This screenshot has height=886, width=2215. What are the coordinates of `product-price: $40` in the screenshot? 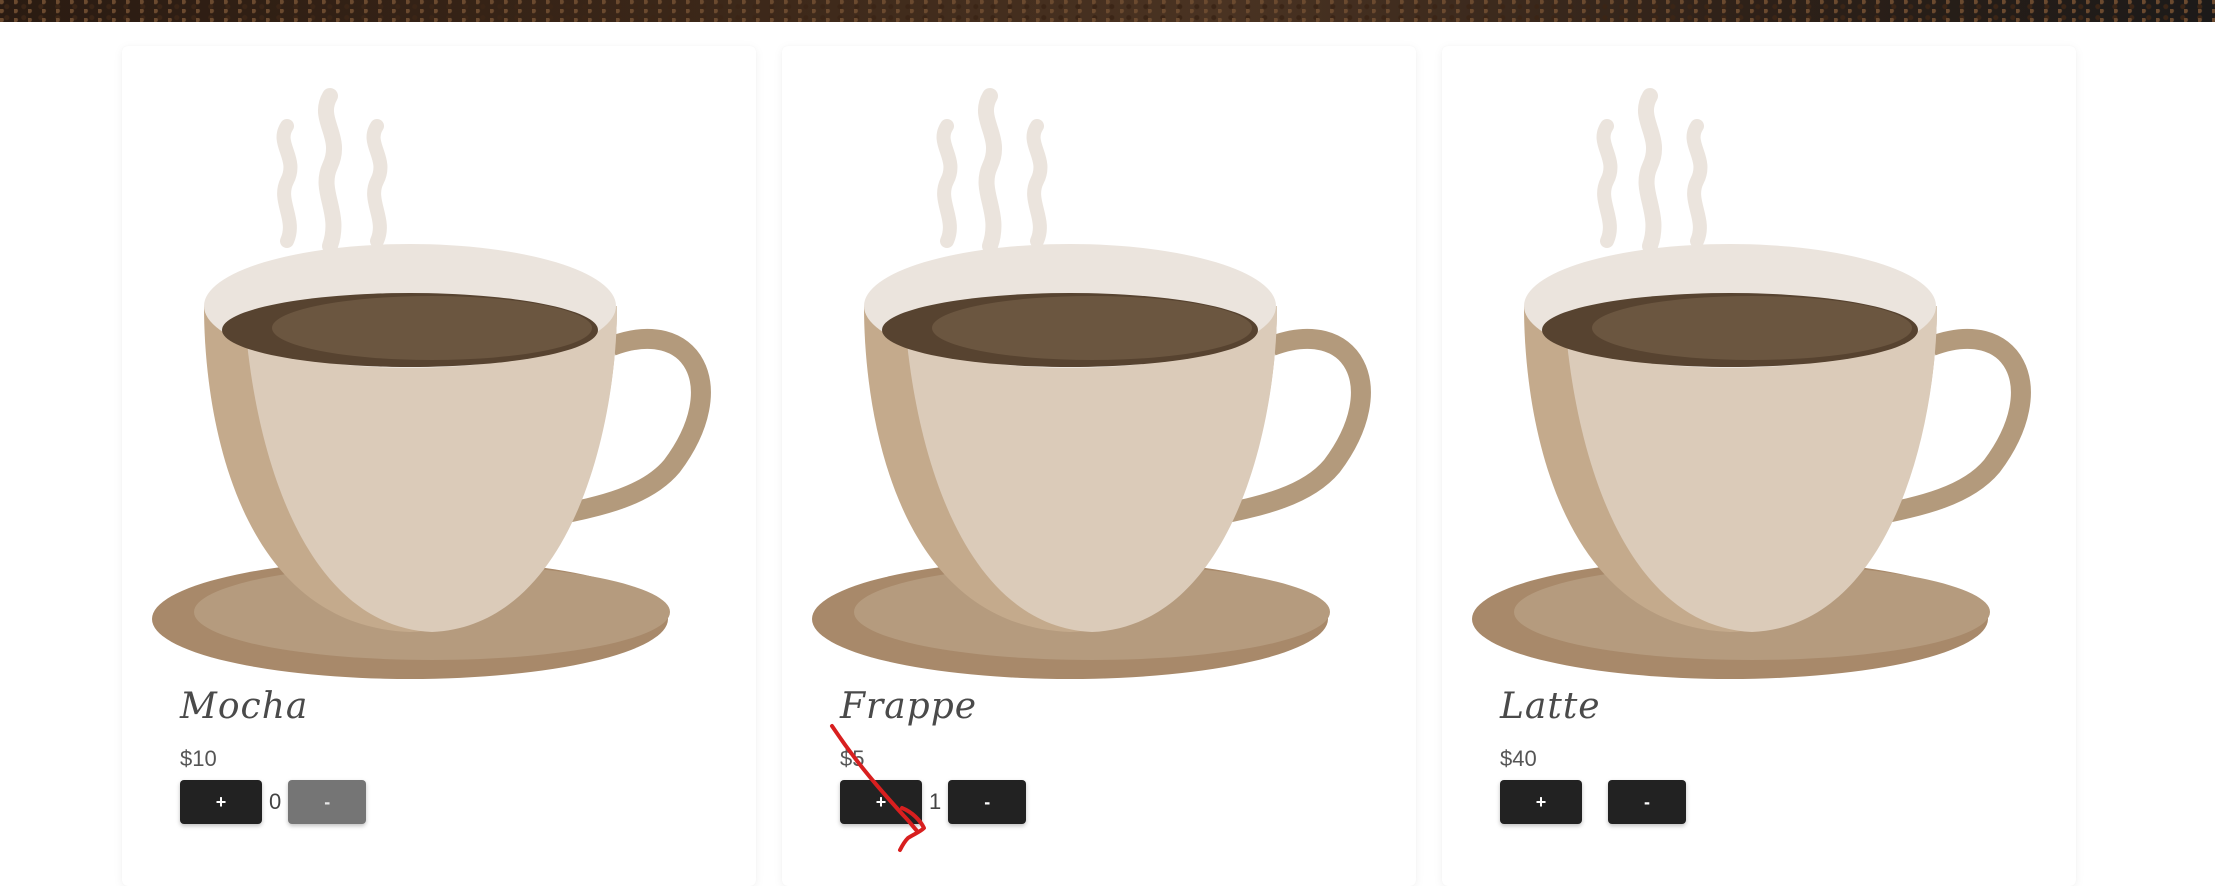 It's located at (1518, 758).